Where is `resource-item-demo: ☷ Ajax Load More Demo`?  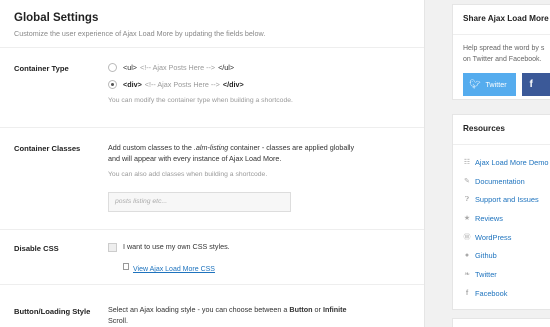 resource-item-demo: ☷ Ajax Load More Demo is located at coordinates (506, 162).